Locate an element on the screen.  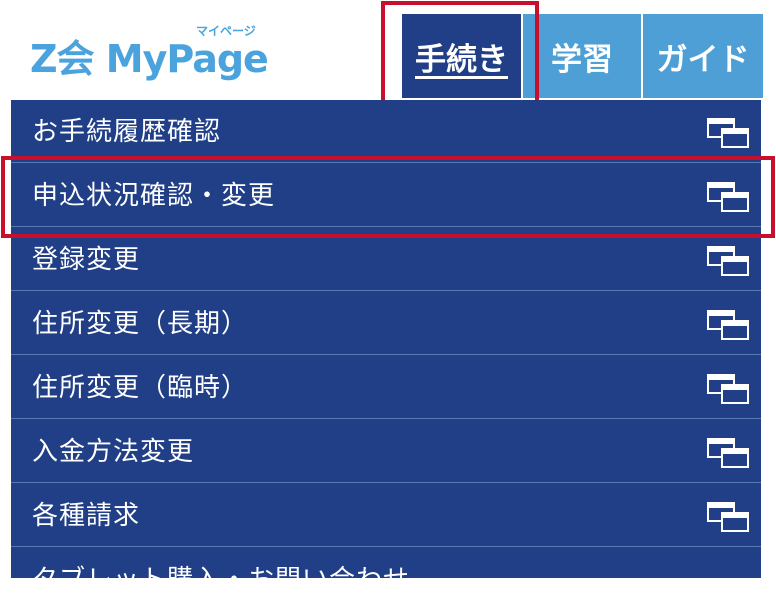
menu-item-history: お手続履歴確認 is located at coordinates (386, 131).